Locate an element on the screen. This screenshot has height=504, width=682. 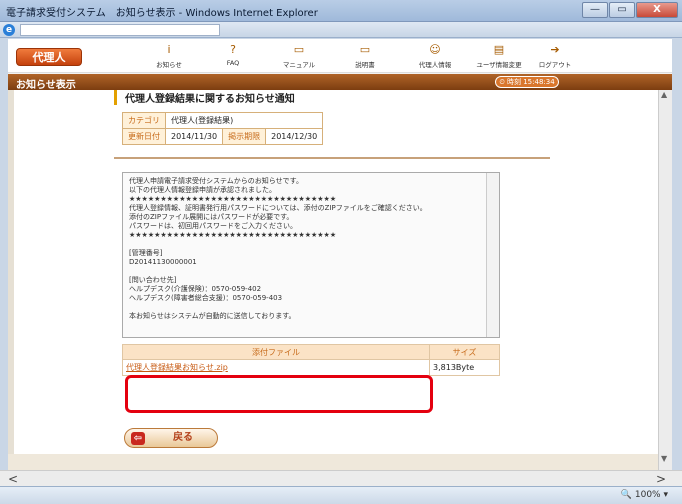
nav-label: お知らせ is located at coordinates (169, 65).